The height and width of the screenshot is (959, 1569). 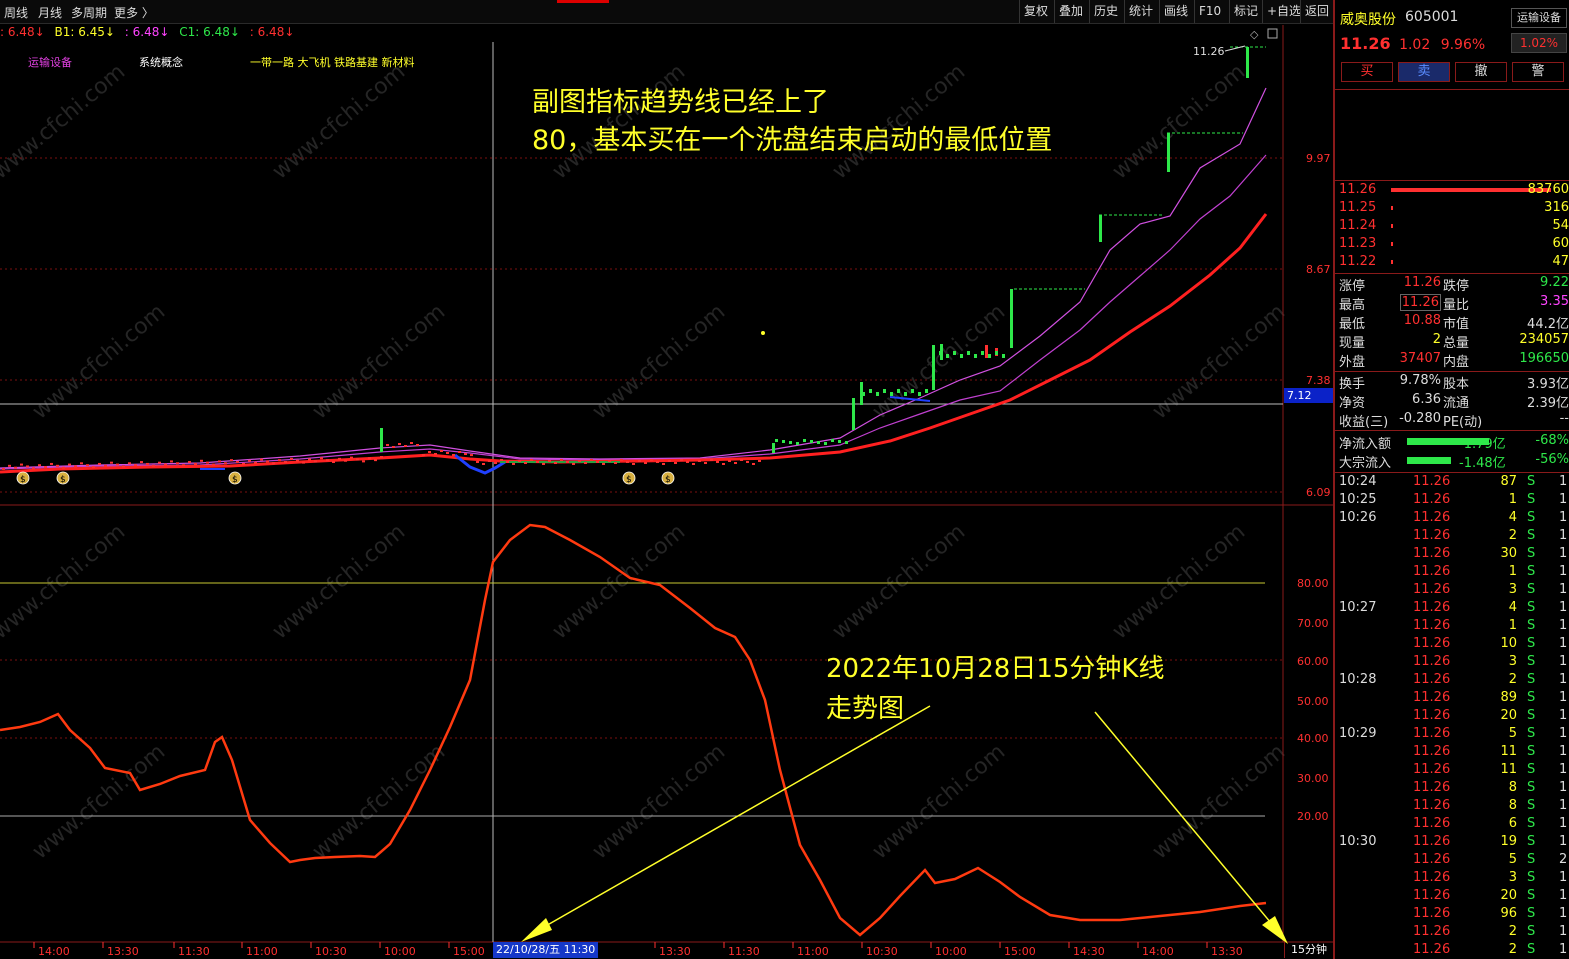 What do you see at coordinates (1512, 607) in the screenshot?
I see `tick-volume: 4` at bounding box center [1512, 607].